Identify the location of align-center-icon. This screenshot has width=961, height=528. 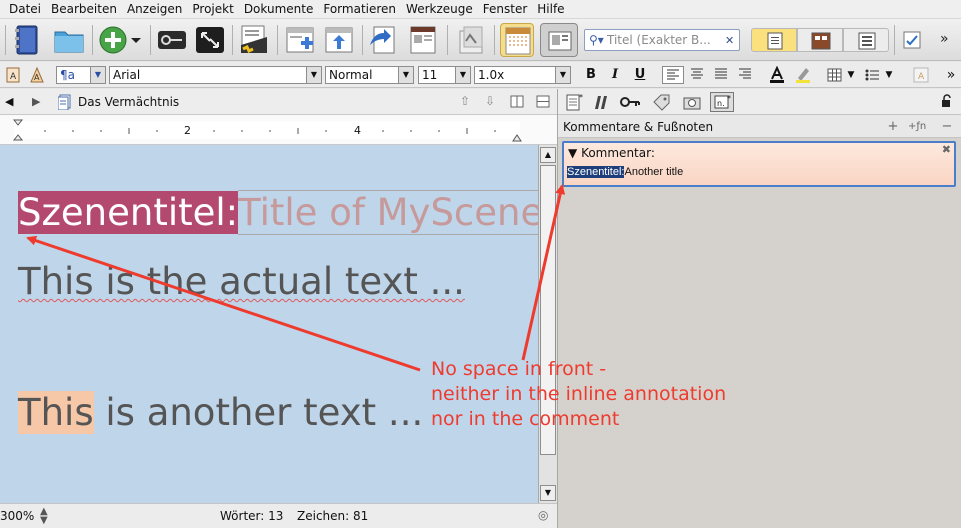
(697, 75).